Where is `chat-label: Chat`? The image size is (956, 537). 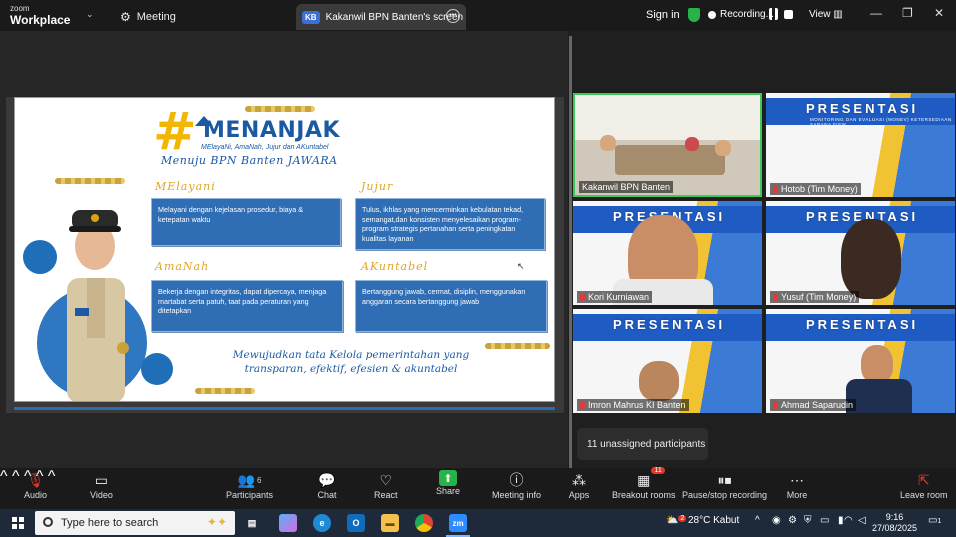 chat-label: Chat is located at coordinates (327, 495).